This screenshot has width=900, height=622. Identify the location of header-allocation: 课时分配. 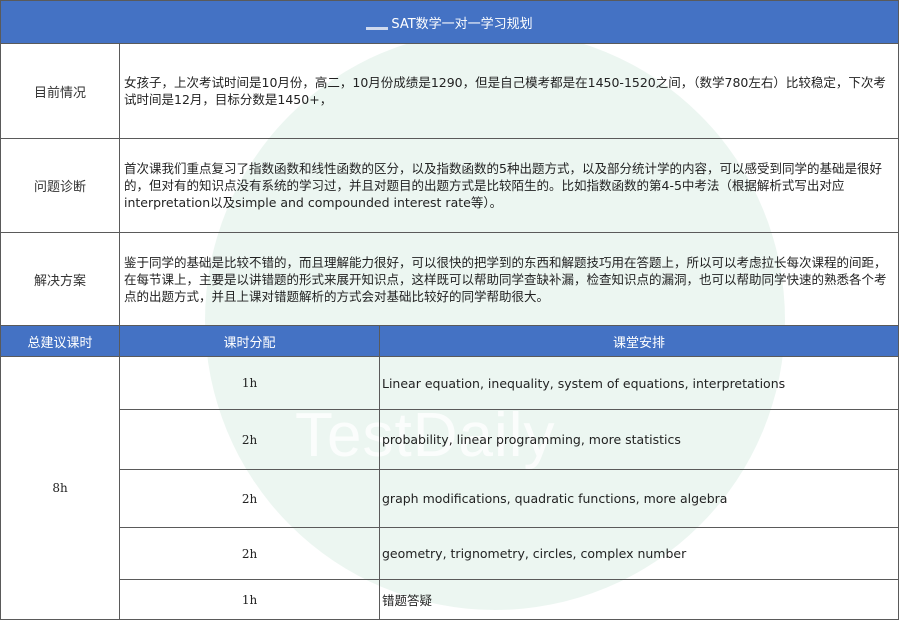
(249, 341).